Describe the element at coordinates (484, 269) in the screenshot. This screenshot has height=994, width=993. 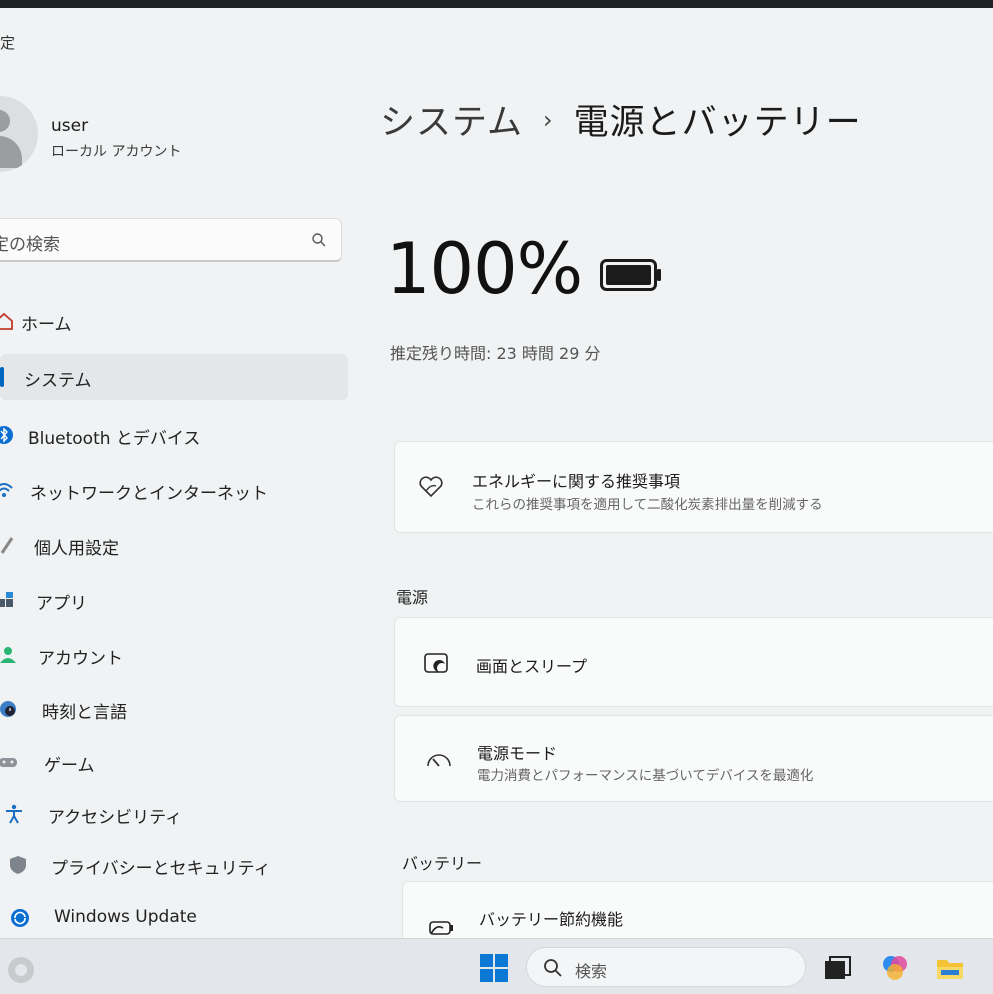
I see `battery-percent: 100%` at that location.